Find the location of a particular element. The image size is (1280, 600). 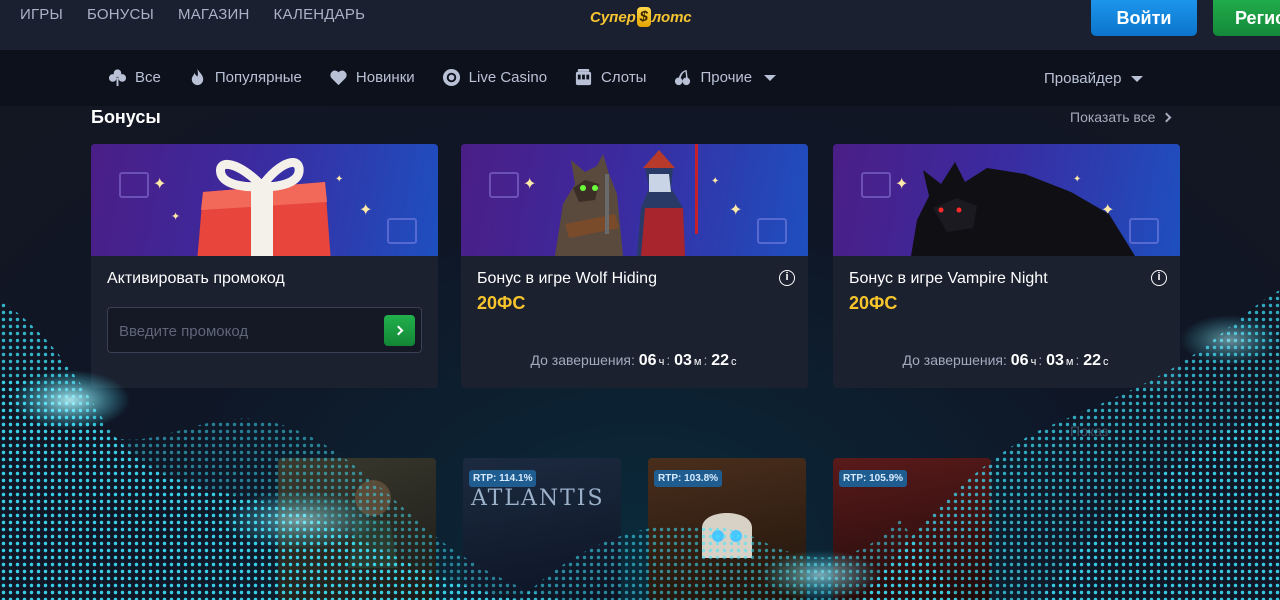

game-logo-text: ATLANTIS is located at coordinates (538, 498).